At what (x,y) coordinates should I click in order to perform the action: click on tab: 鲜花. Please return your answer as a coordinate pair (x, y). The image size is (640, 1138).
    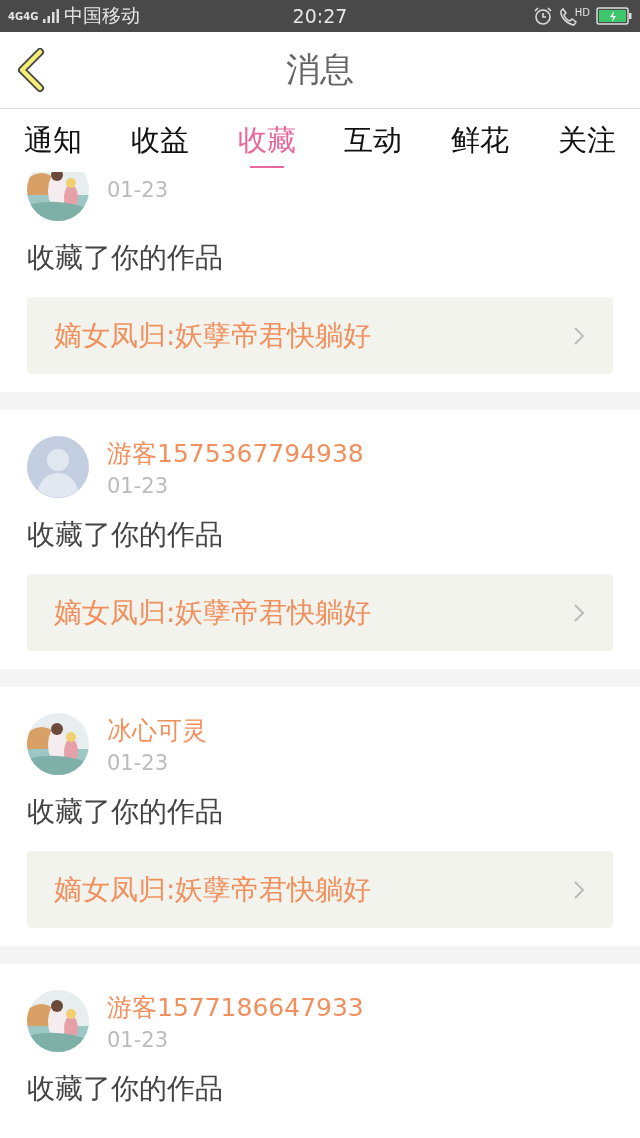
    Looking at the image, I should click on (480, 140).